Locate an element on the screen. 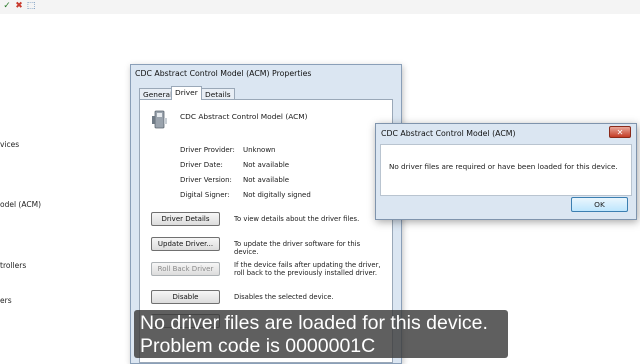 The image size is (640, 364). scan-hardware-icon: ✓ is located at coordinates (7, 6).